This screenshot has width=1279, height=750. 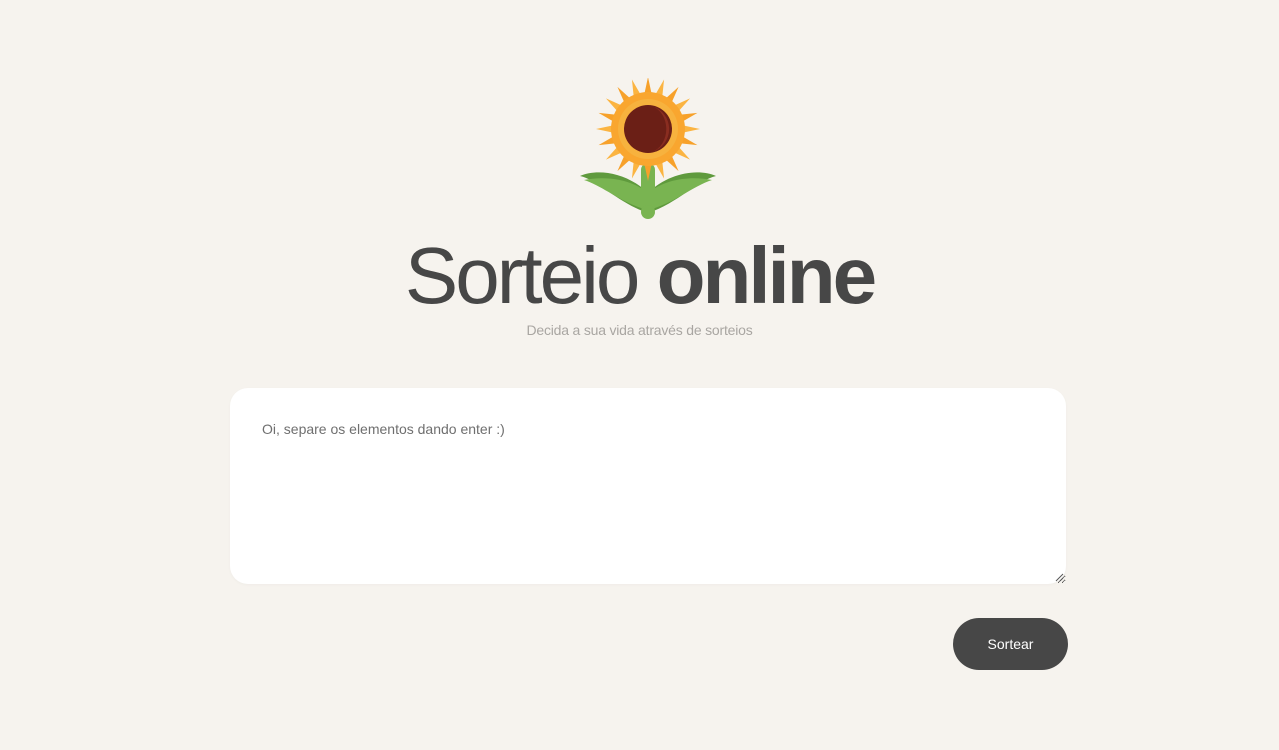 What do you see at coordinates (639, 330) in the screenshot?
I see `page-subtitle: Decida a sua vida através de sorteios` at bounding box center [639, 330].